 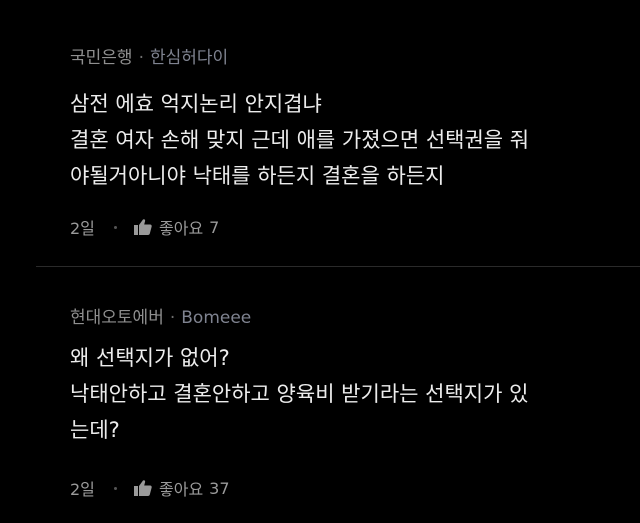 What do you see at coordinates (338, 266) in the screenshot?
I see `comment-divider` at bounding box center [338, 266].